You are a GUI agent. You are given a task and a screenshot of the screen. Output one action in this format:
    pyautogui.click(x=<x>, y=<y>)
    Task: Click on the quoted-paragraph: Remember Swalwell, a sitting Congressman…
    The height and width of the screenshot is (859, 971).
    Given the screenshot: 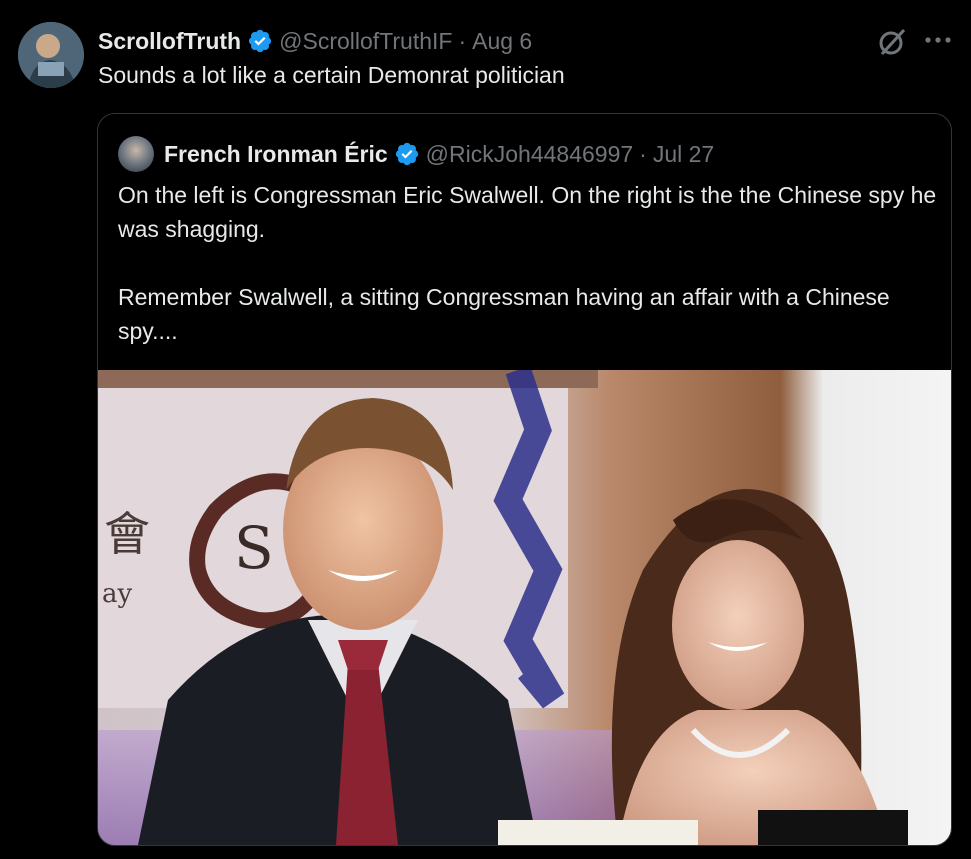 What is the action you would take?
    pyautogui.click(x=504, y=314)
    